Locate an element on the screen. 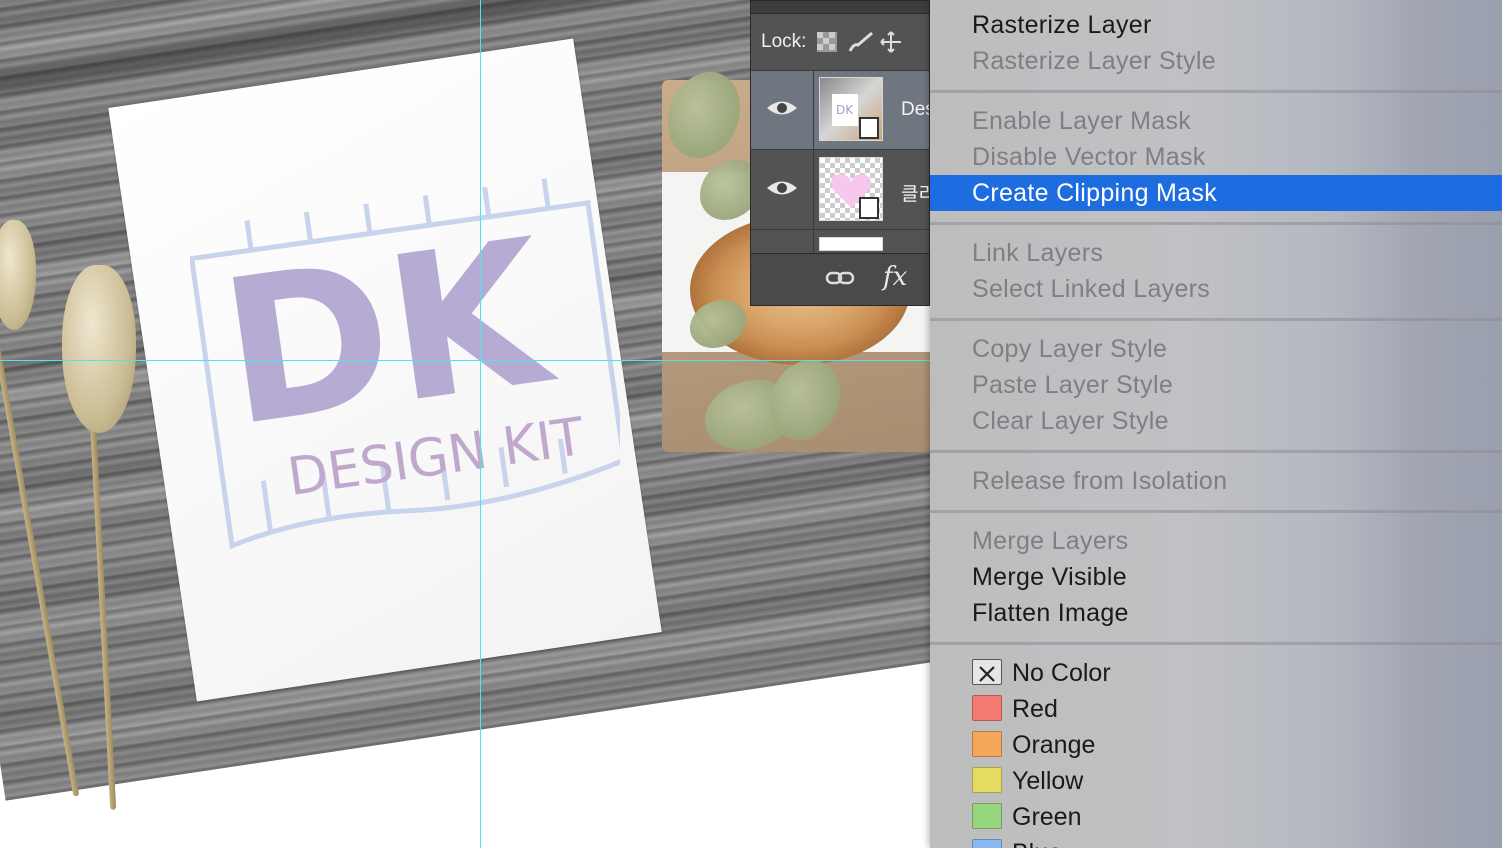  guide-line-horizontal is located at coordinates (465, 360).